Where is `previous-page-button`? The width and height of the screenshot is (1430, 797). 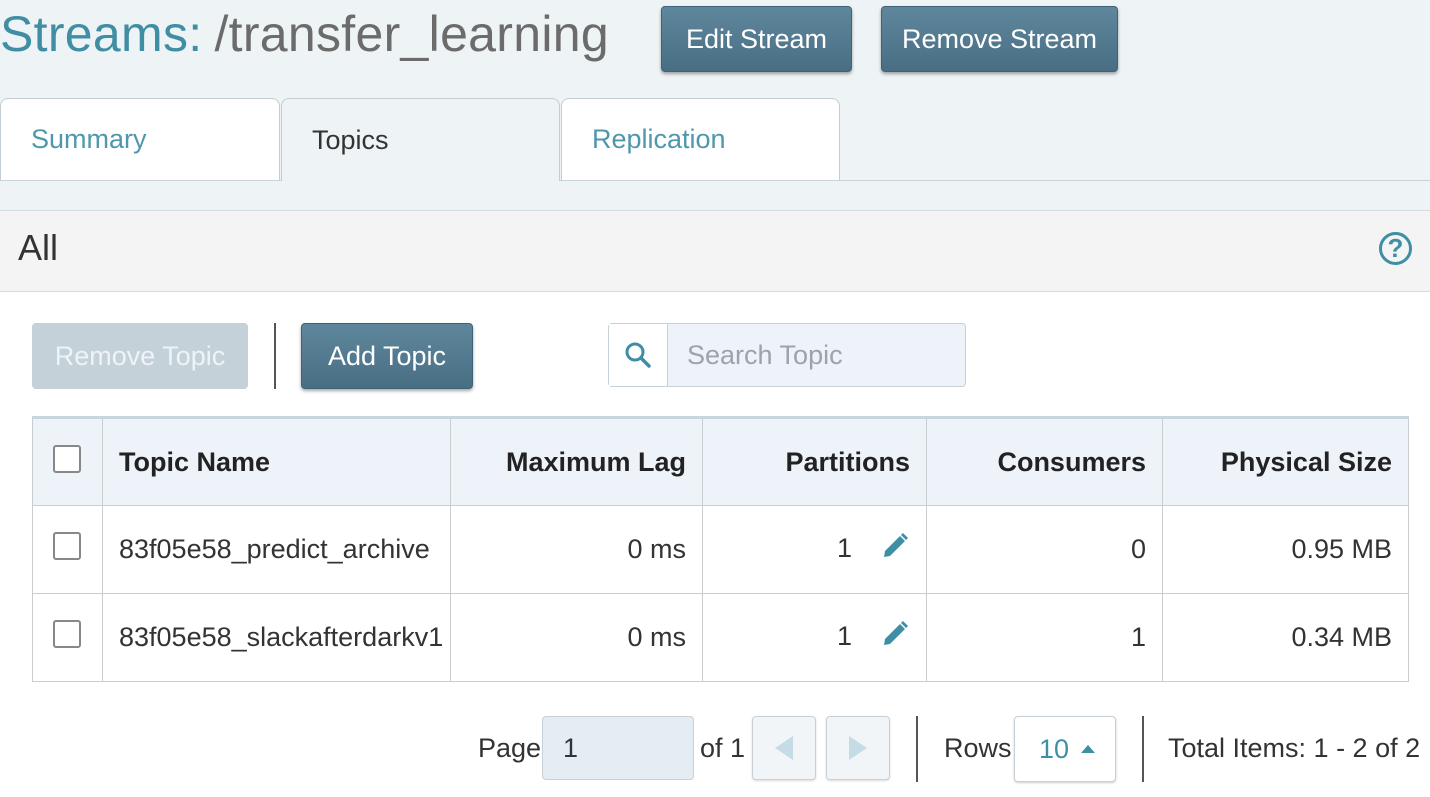
previous-page-button is located at coordinates (784, 748).